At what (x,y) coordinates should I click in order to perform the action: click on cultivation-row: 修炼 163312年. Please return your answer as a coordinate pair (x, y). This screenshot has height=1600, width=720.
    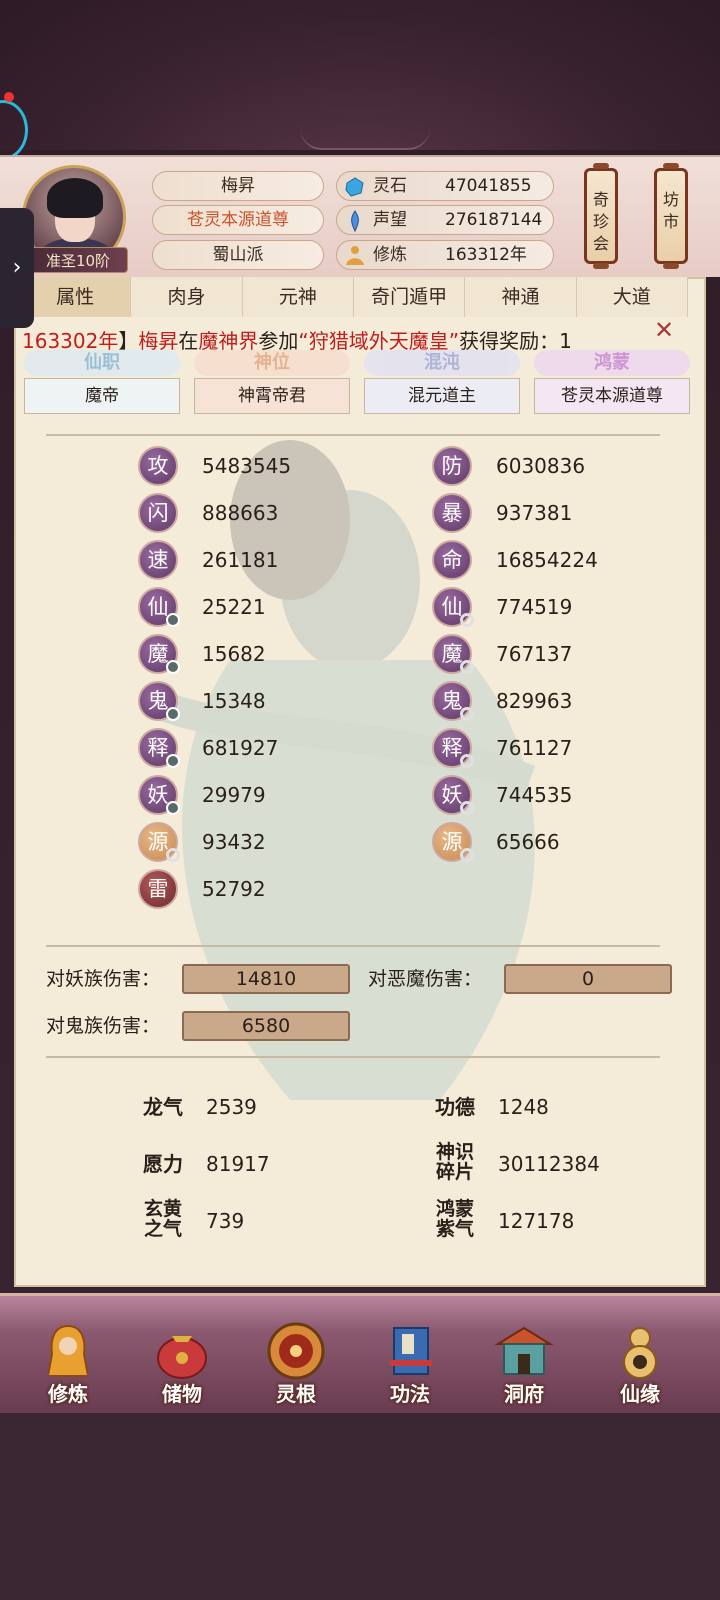
    Looking at the image, I should click on (445, 255).